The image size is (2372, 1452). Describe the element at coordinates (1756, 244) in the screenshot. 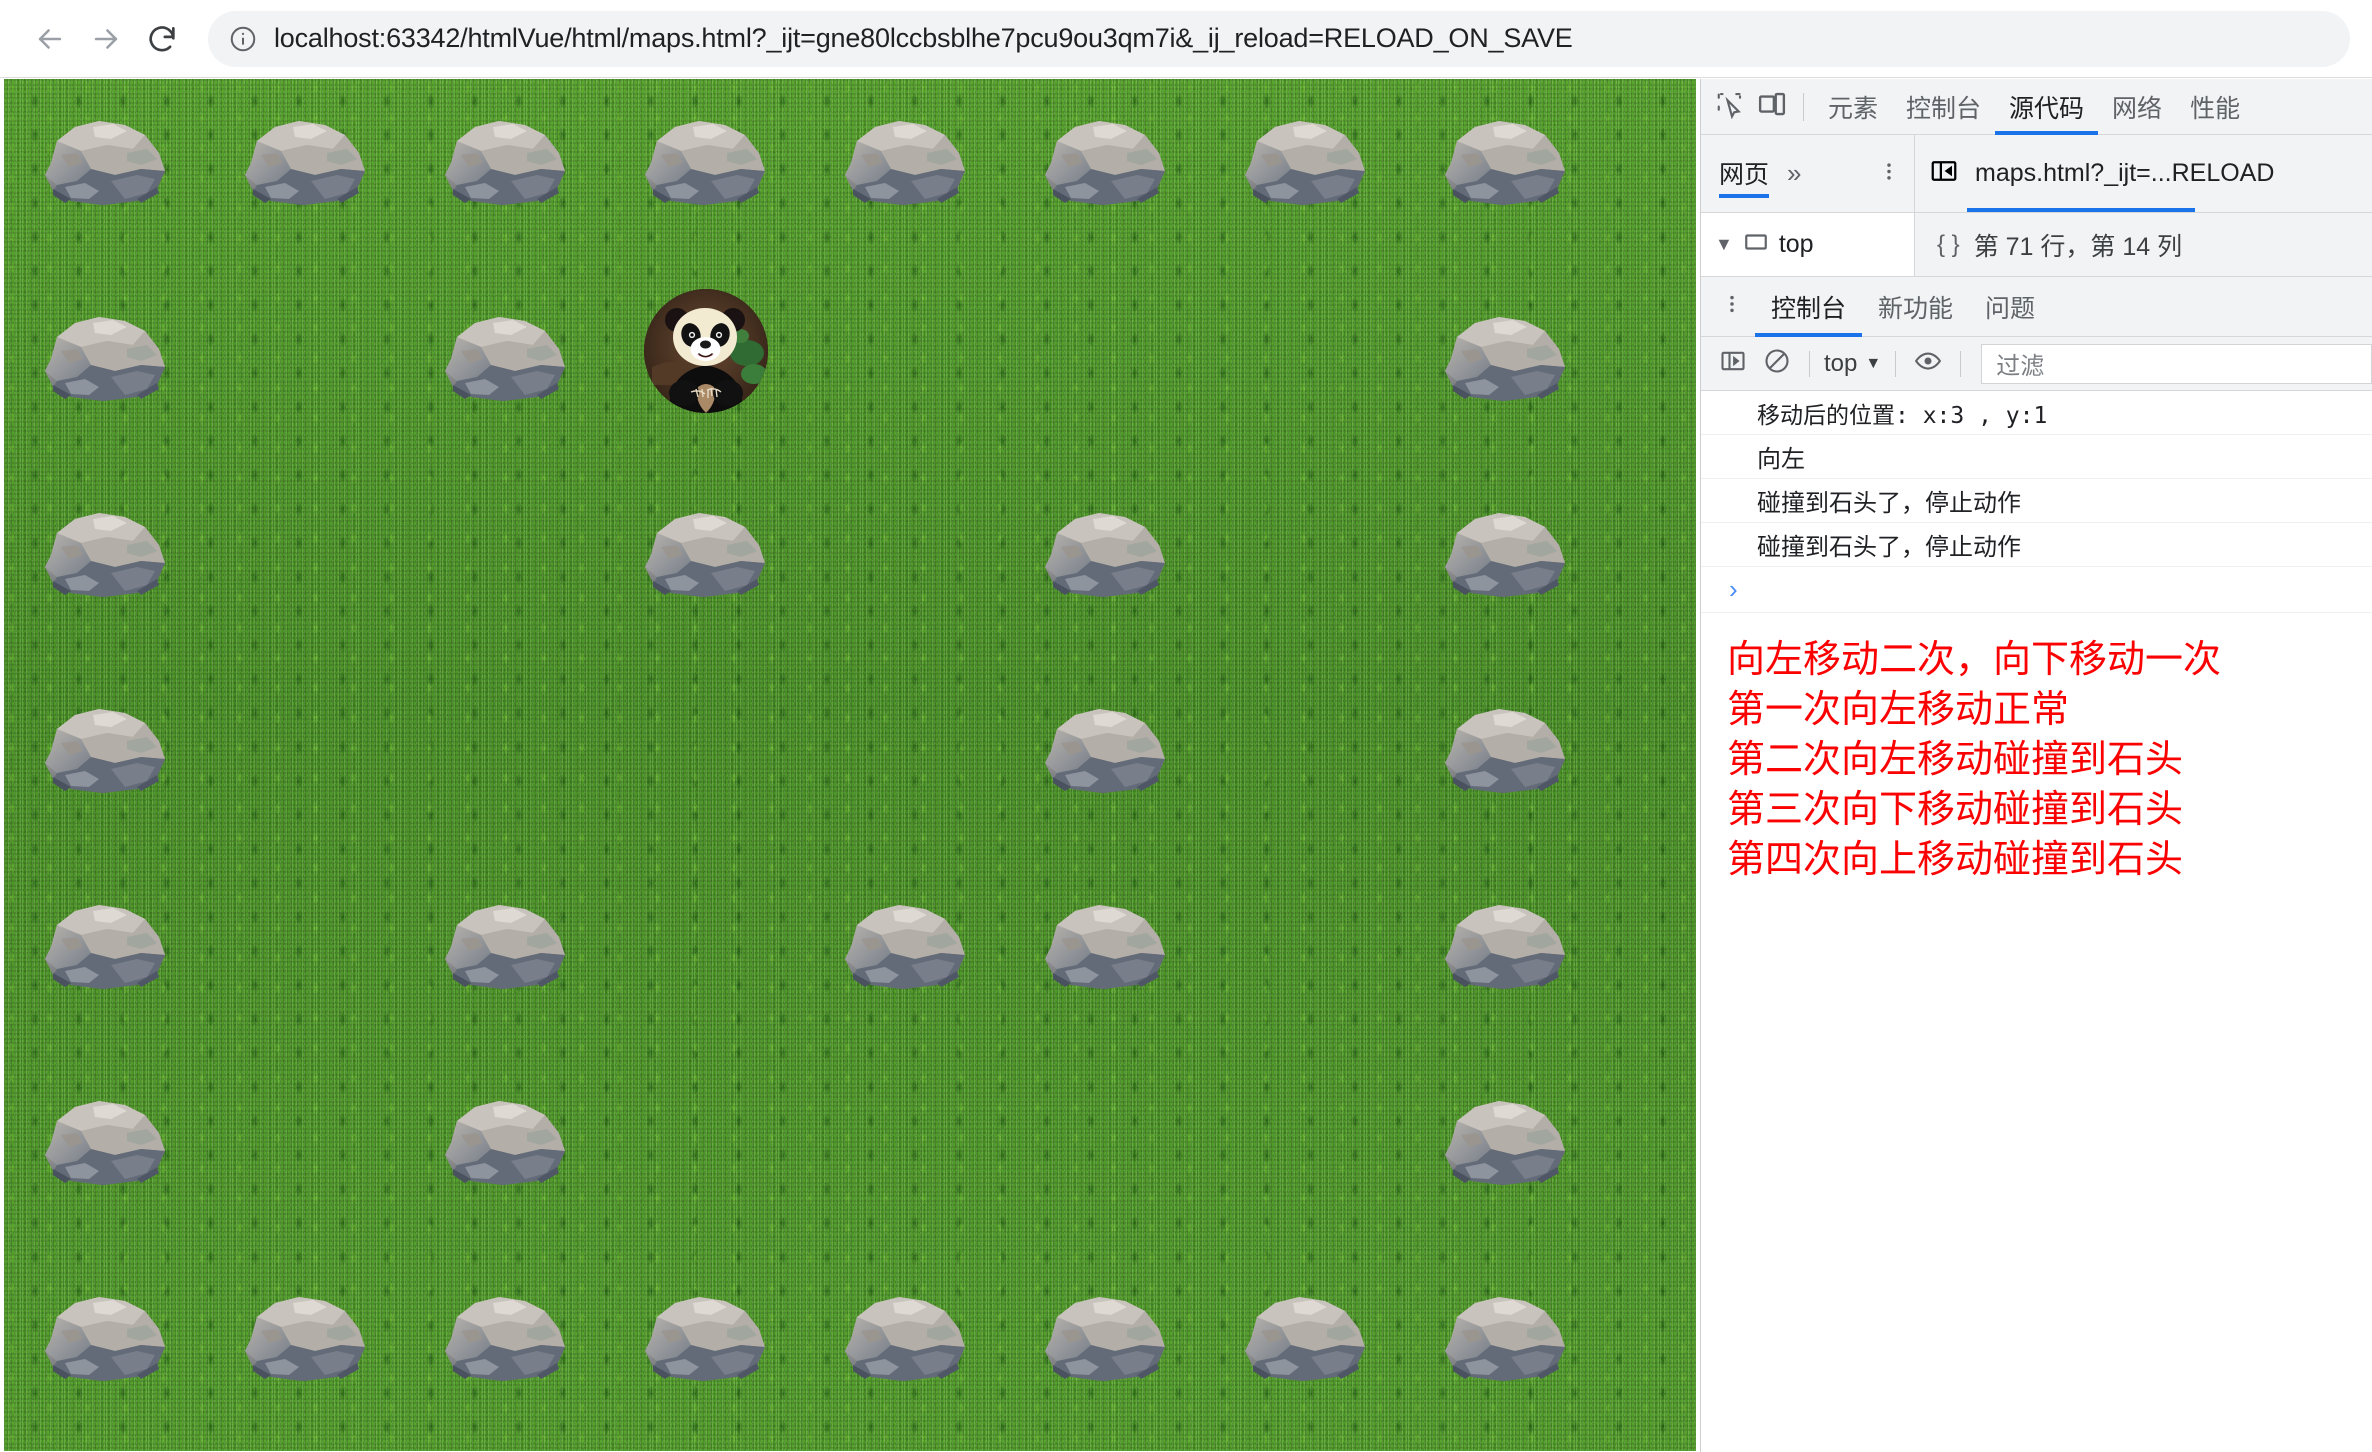

I see `frame-icon` at that location.